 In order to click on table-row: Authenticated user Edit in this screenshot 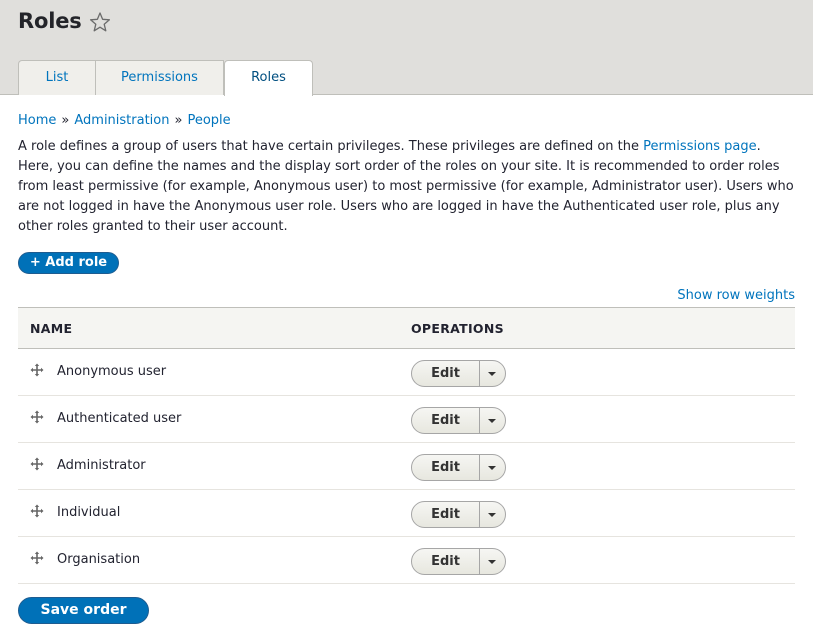, I will do `click(406, 419)`.